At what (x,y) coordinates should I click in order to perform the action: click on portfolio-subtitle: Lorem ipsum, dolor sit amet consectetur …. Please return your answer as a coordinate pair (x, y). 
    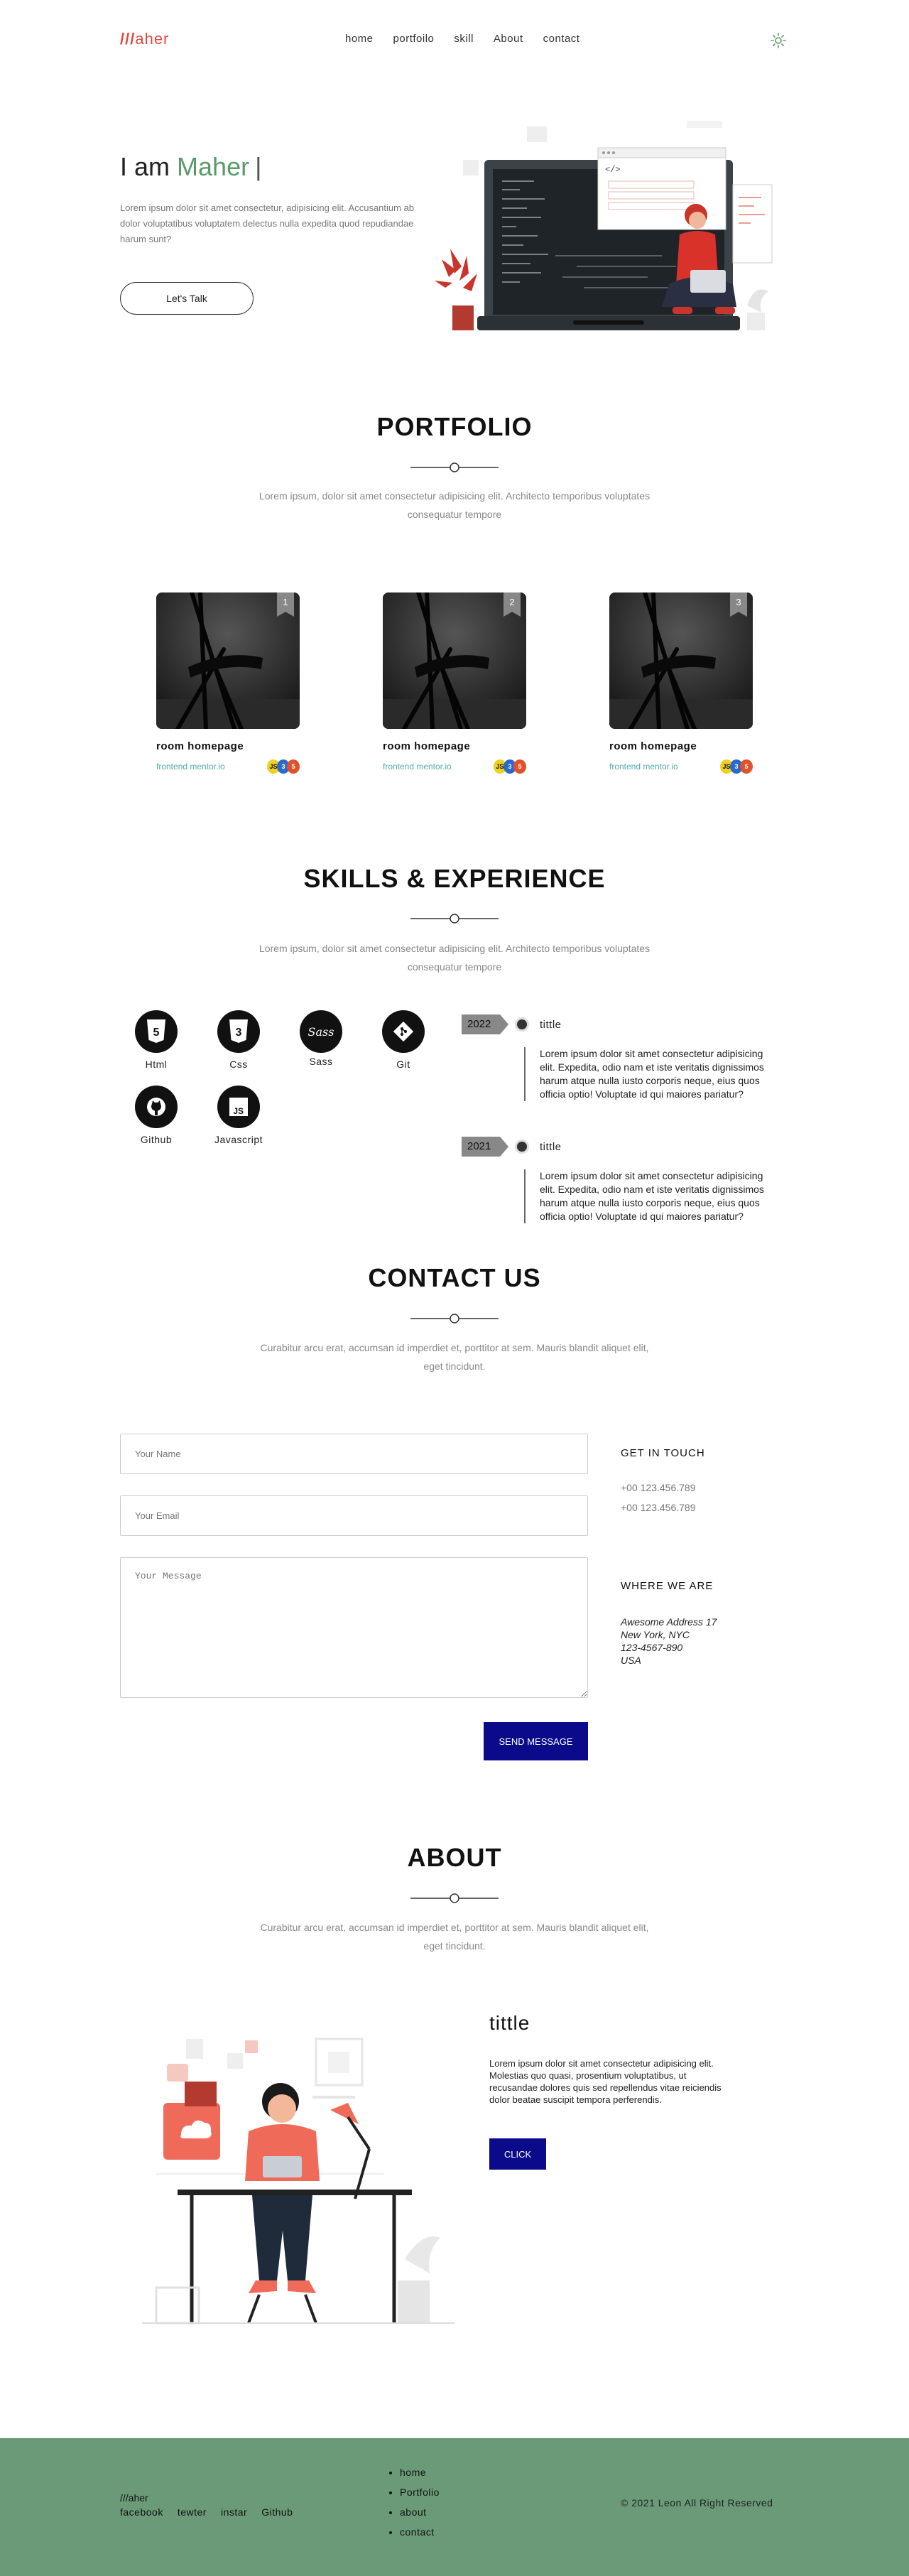
    Looking at the image, I should click on (454, 505).